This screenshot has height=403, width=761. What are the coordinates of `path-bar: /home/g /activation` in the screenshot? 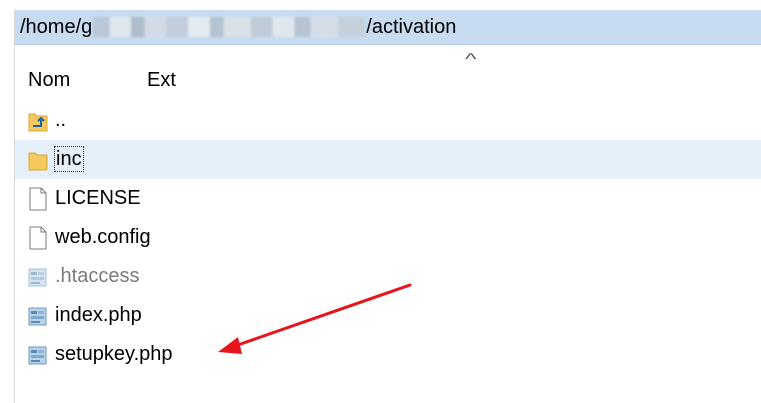 It's located at (388, 27).